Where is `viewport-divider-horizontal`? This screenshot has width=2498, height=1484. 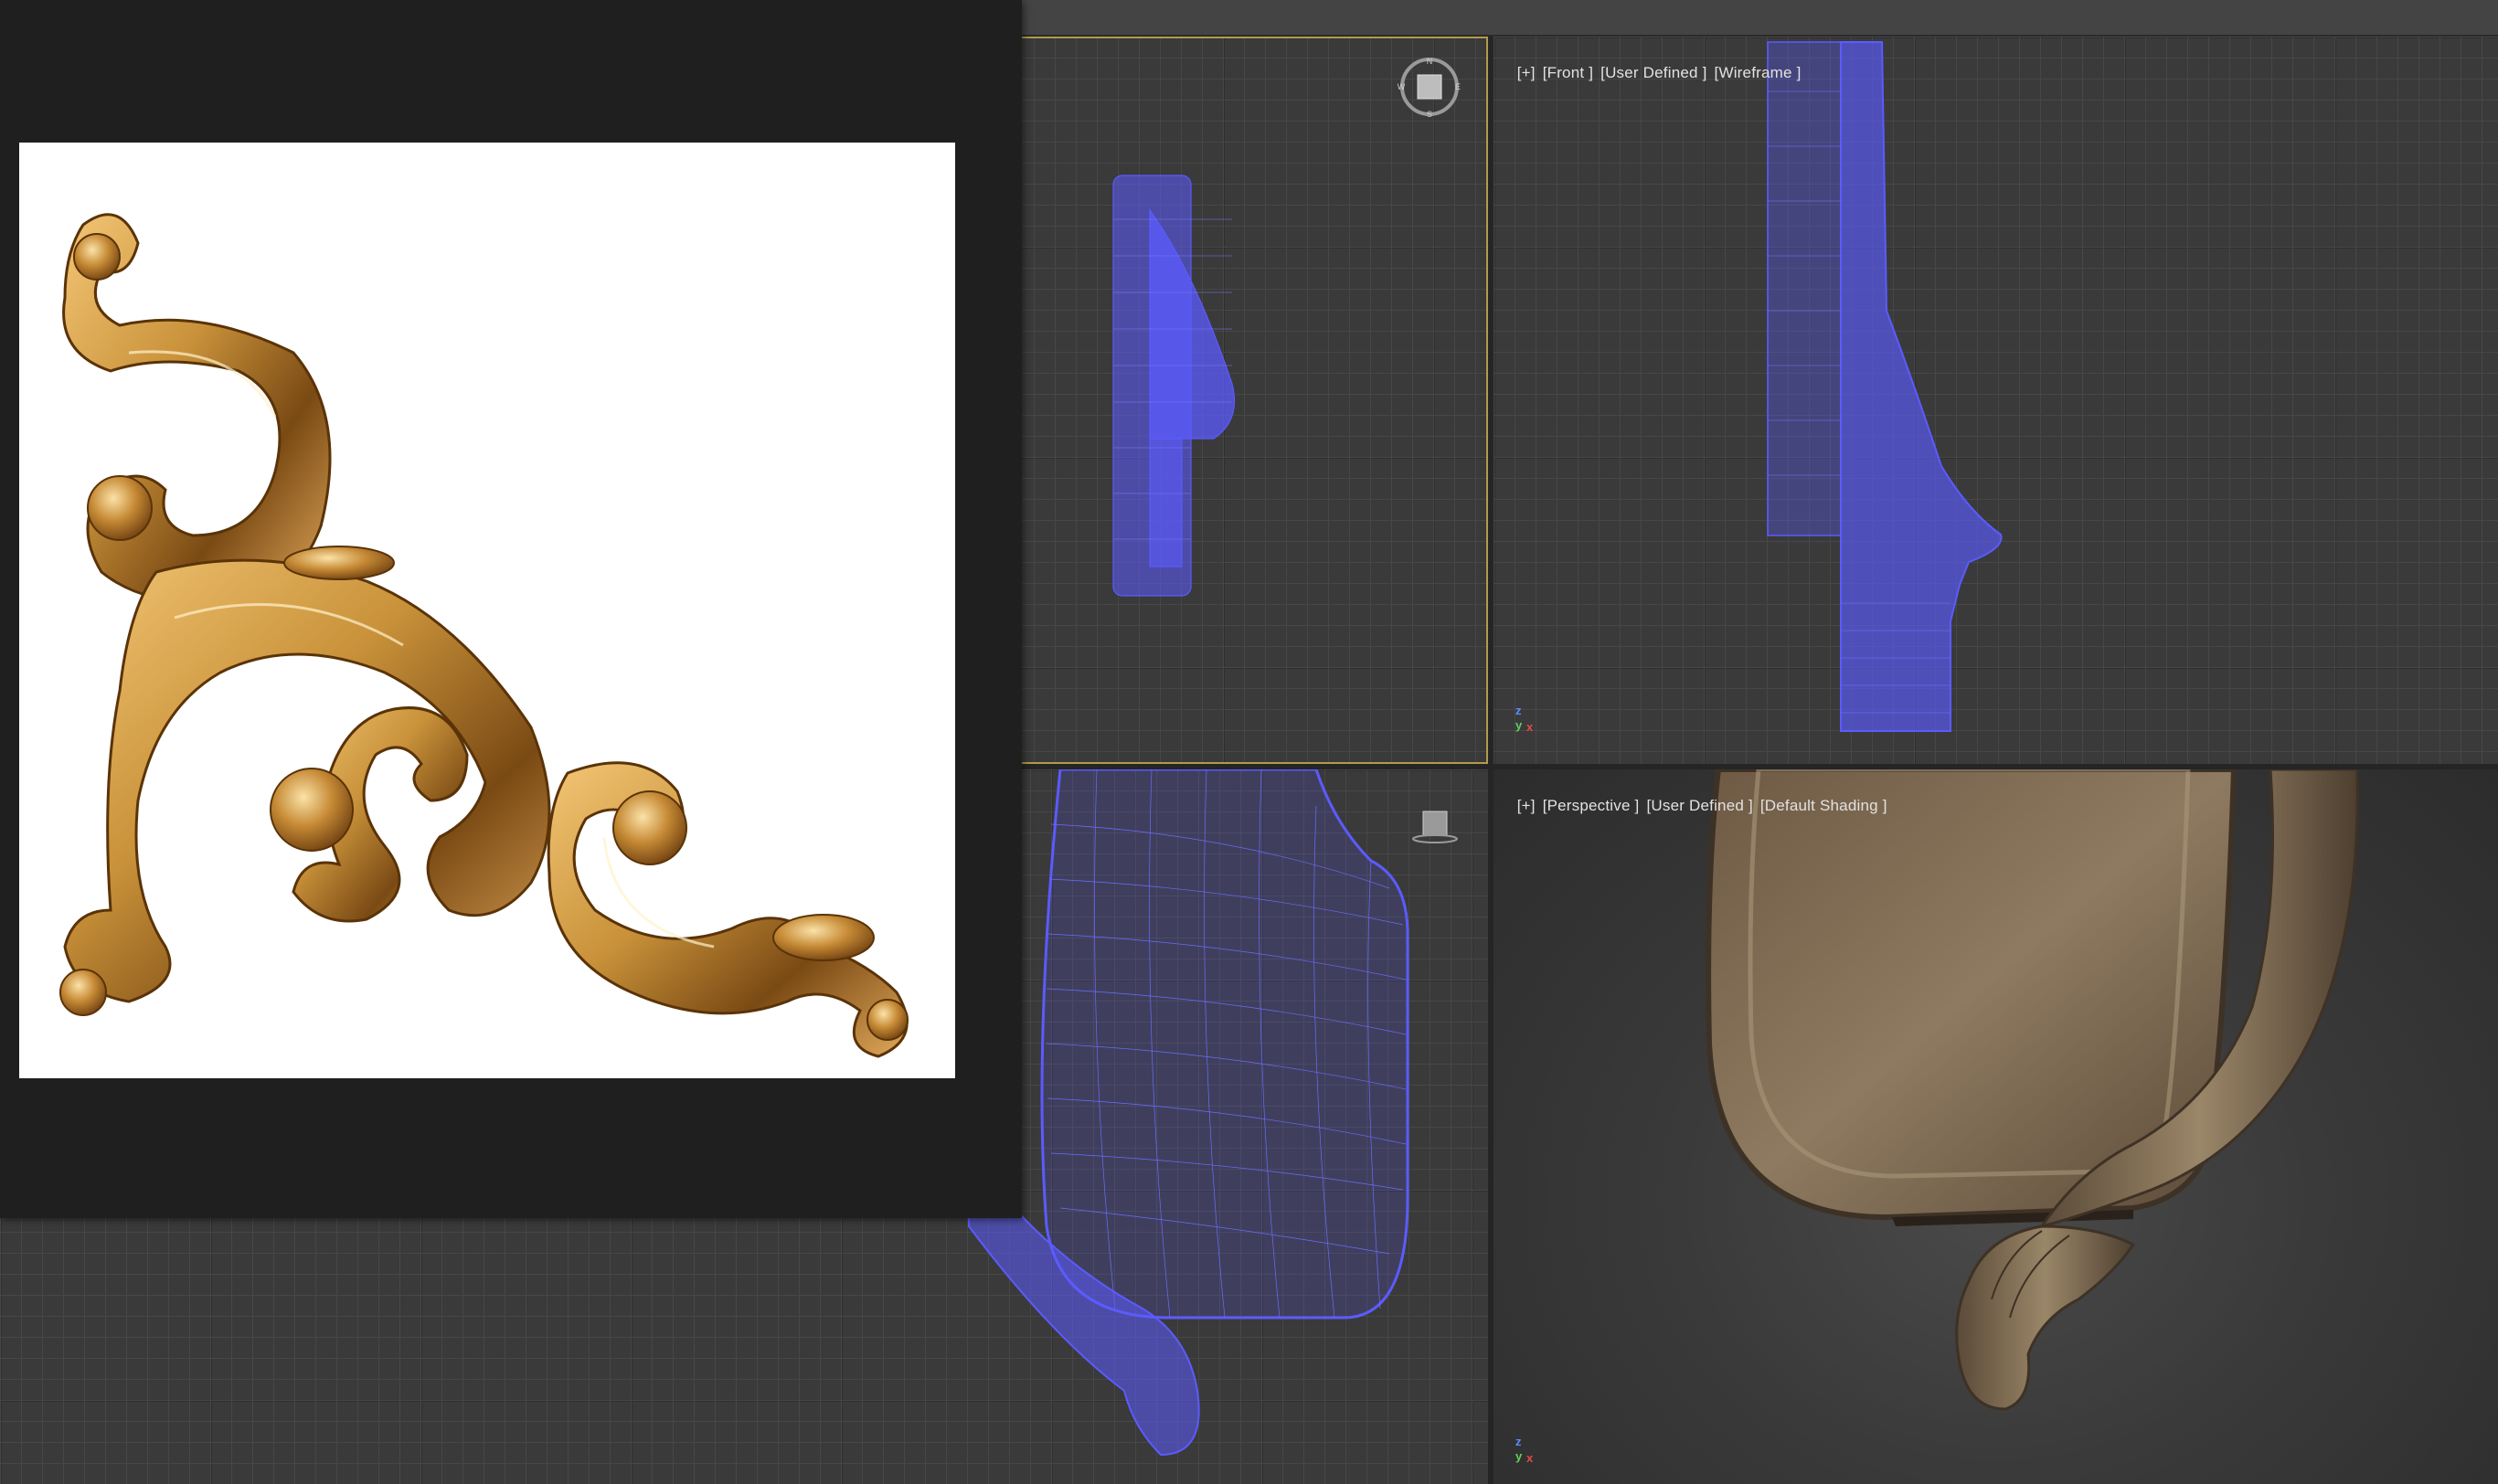 viewport-divider-horizontal is located at coordinates (1755, 766).